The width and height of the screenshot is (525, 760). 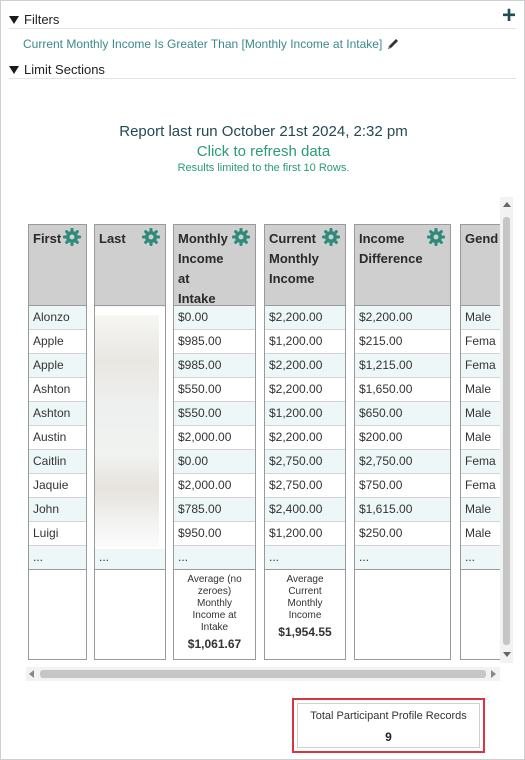 I want to click on table-cell: Caitlin, so click(x=57, y=462).